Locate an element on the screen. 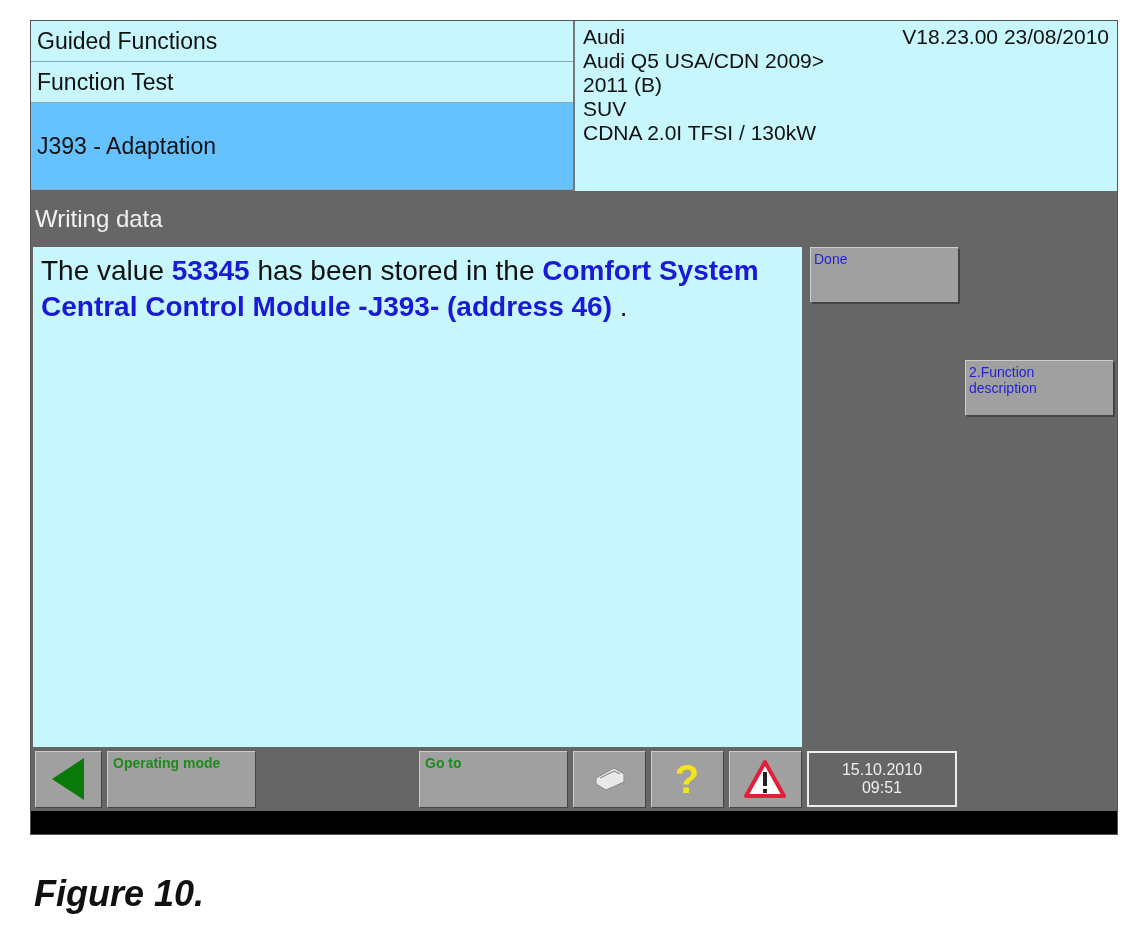 Image resolution: width=1147 pixels, height=937 pixels. help-button: ? is located at coordinates (687, 779).